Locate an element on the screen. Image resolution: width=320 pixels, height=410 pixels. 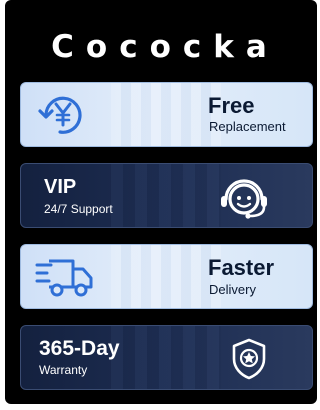
card-title: VIP is located at coordinates (60, 187).